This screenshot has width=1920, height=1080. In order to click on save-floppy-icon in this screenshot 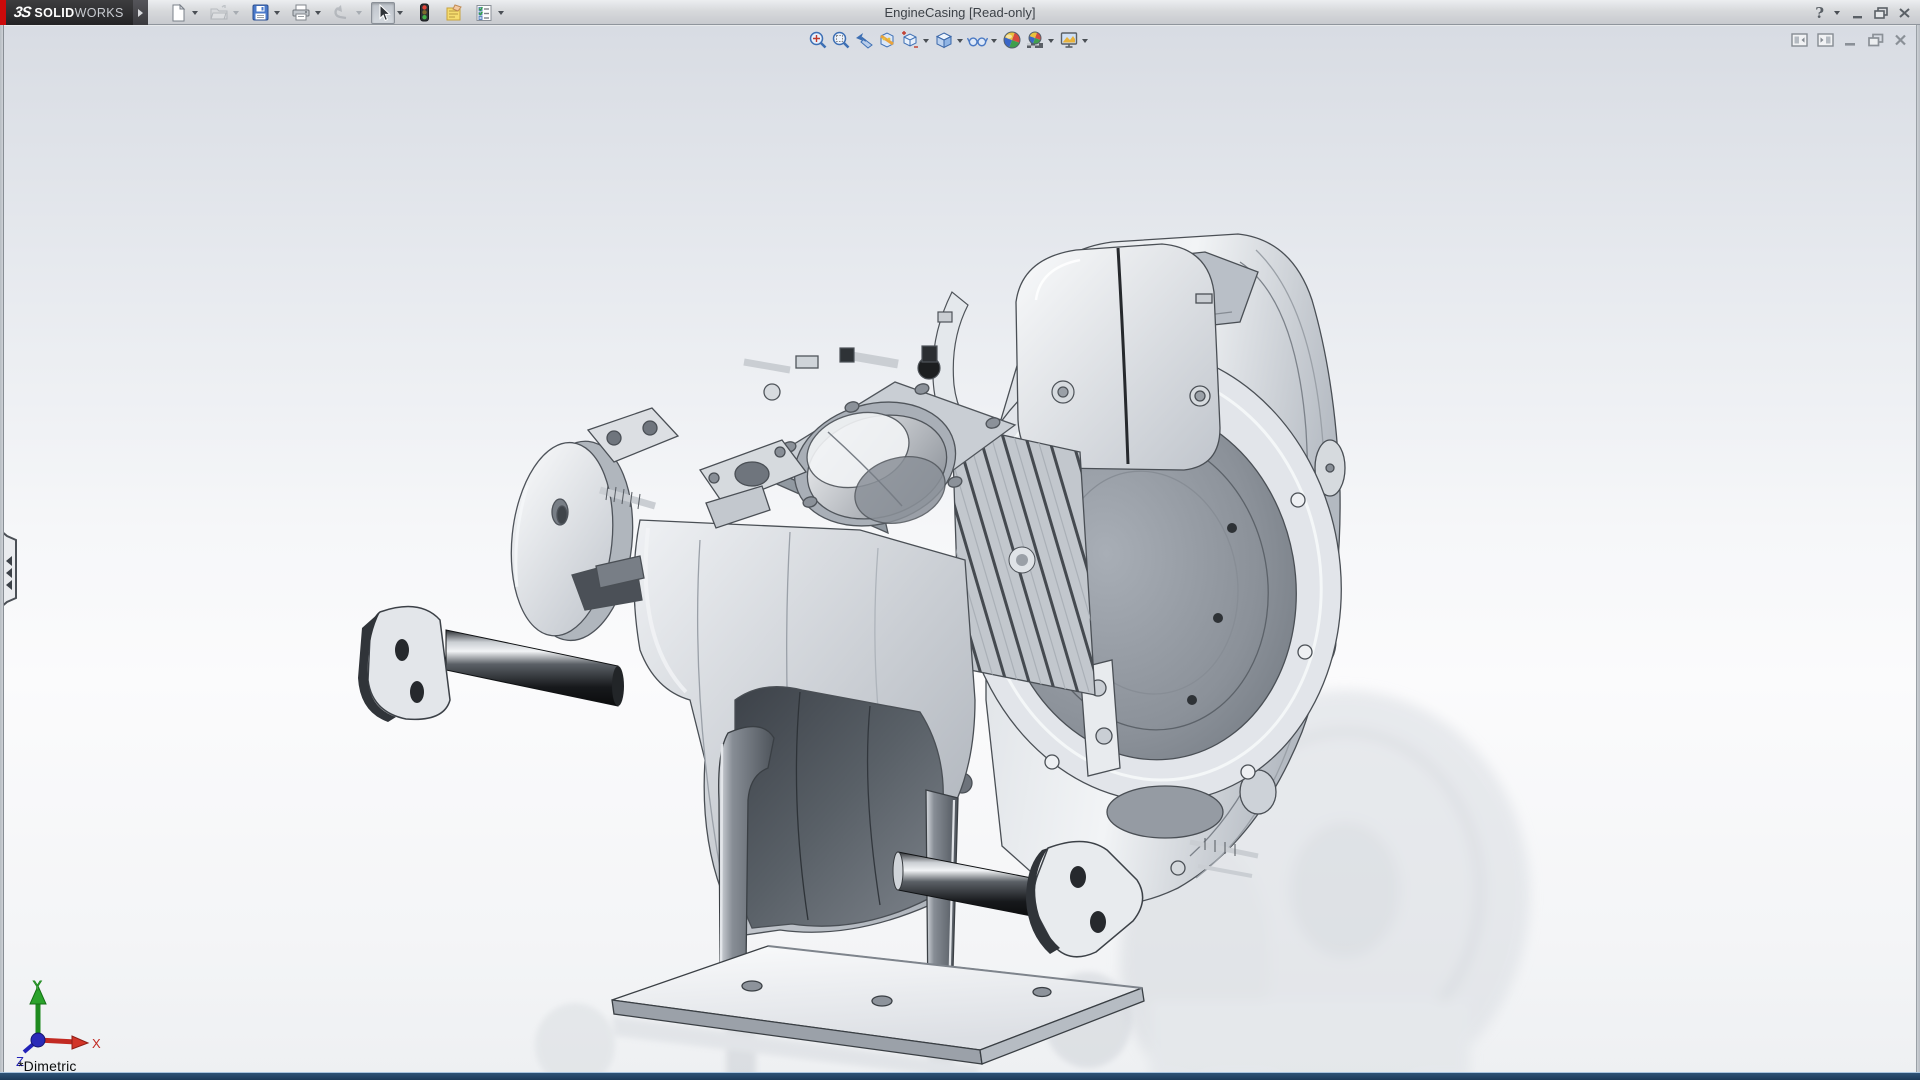, I will do `click(260, 13)`.